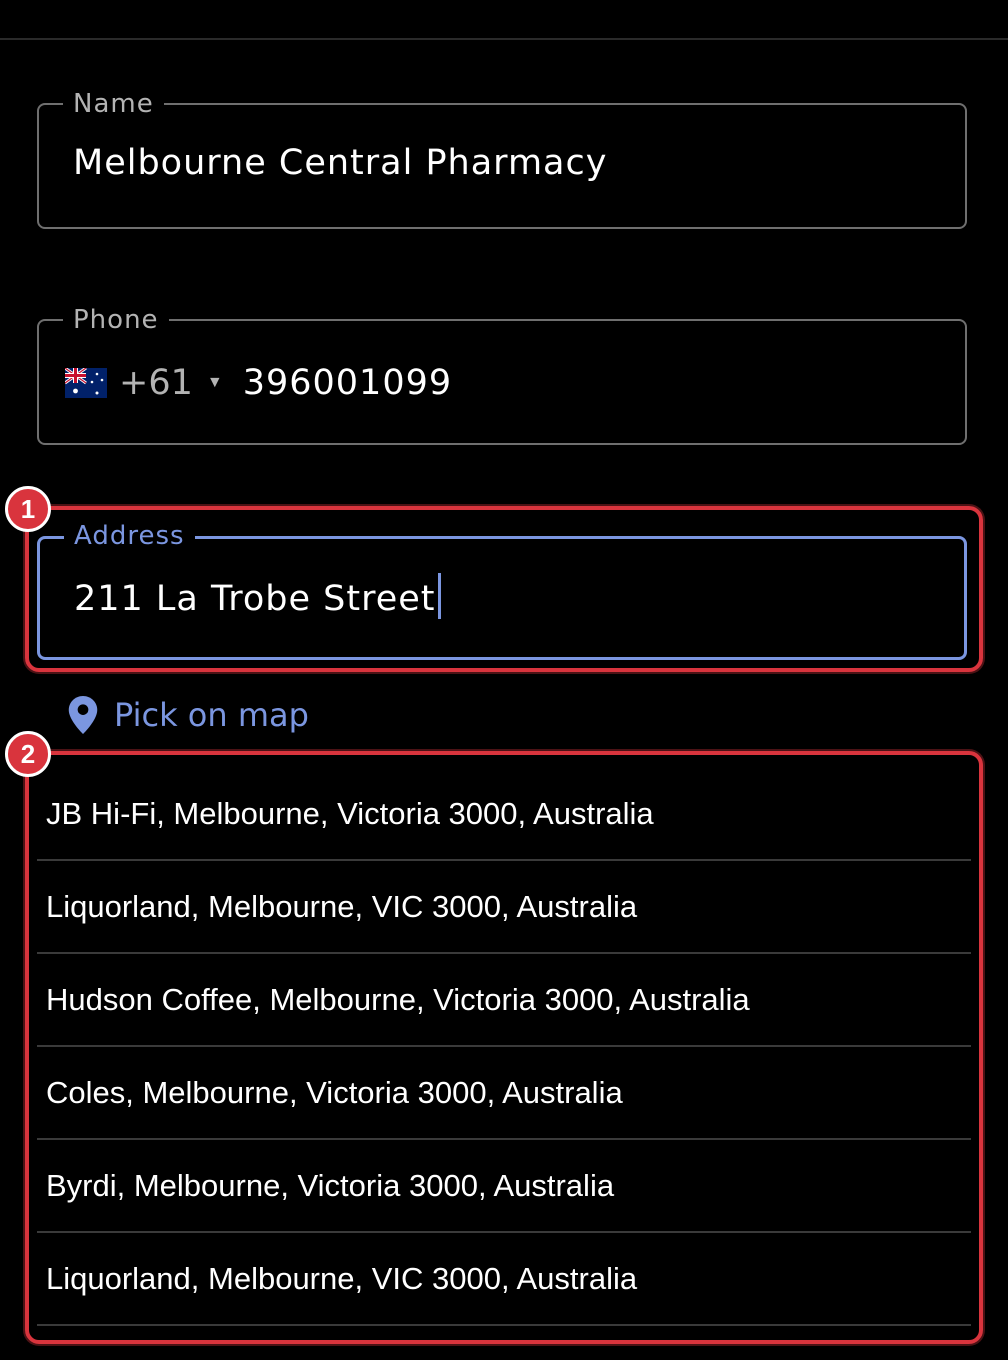  Describe the element at coordinates (504, 39) in the screenshot. I see `top-divider` at that location.